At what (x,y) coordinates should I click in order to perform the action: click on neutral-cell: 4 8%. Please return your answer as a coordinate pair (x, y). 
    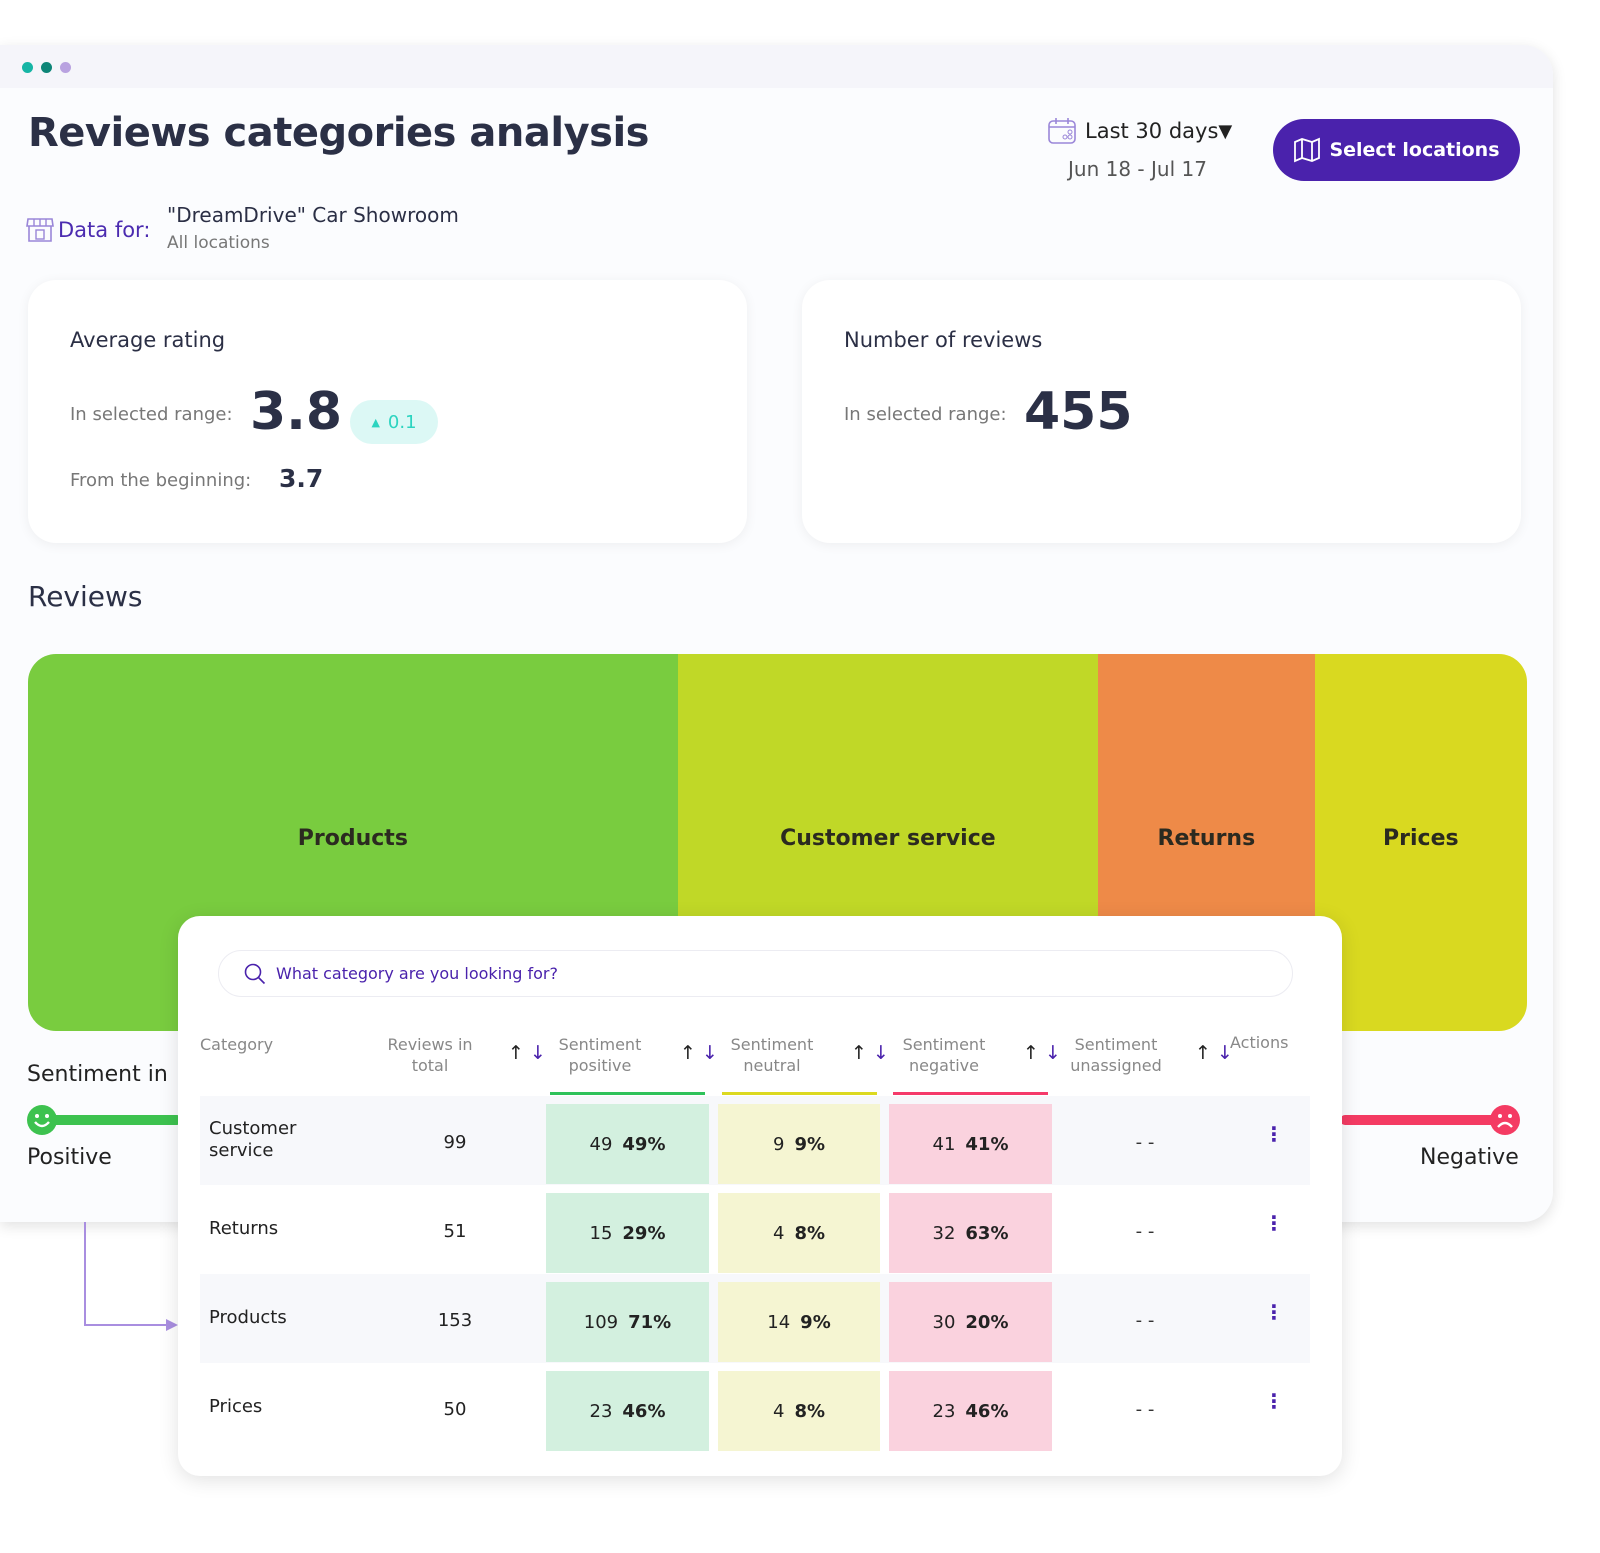
    Looking at the image, I should click on (799, 1233).